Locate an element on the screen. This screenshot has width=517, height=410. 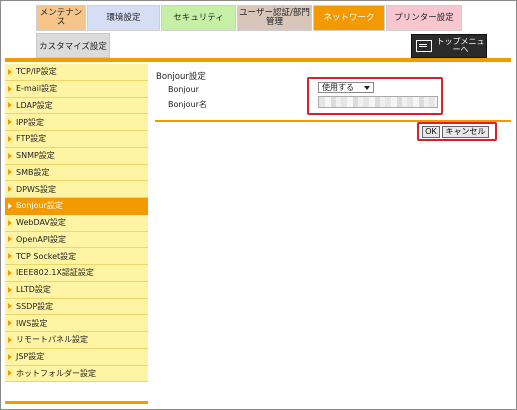
sidebar-item: SMB設定 is located at coordinates (76, 173).